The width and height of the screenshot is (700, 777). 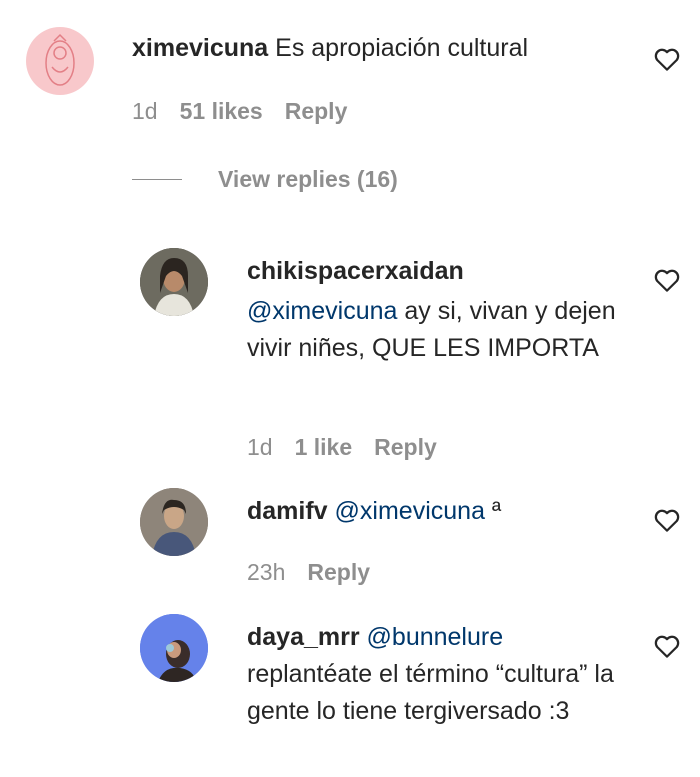 I want to click on username: daya_mrr, so click(x=303, y=637).